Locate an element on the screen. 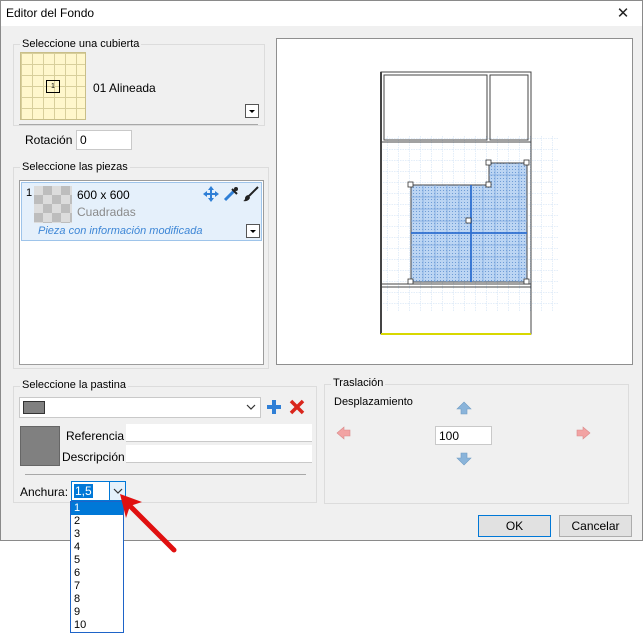 The height and width of the screenshot is (635, 643). brush-icon is located at coordinates (251, 194).